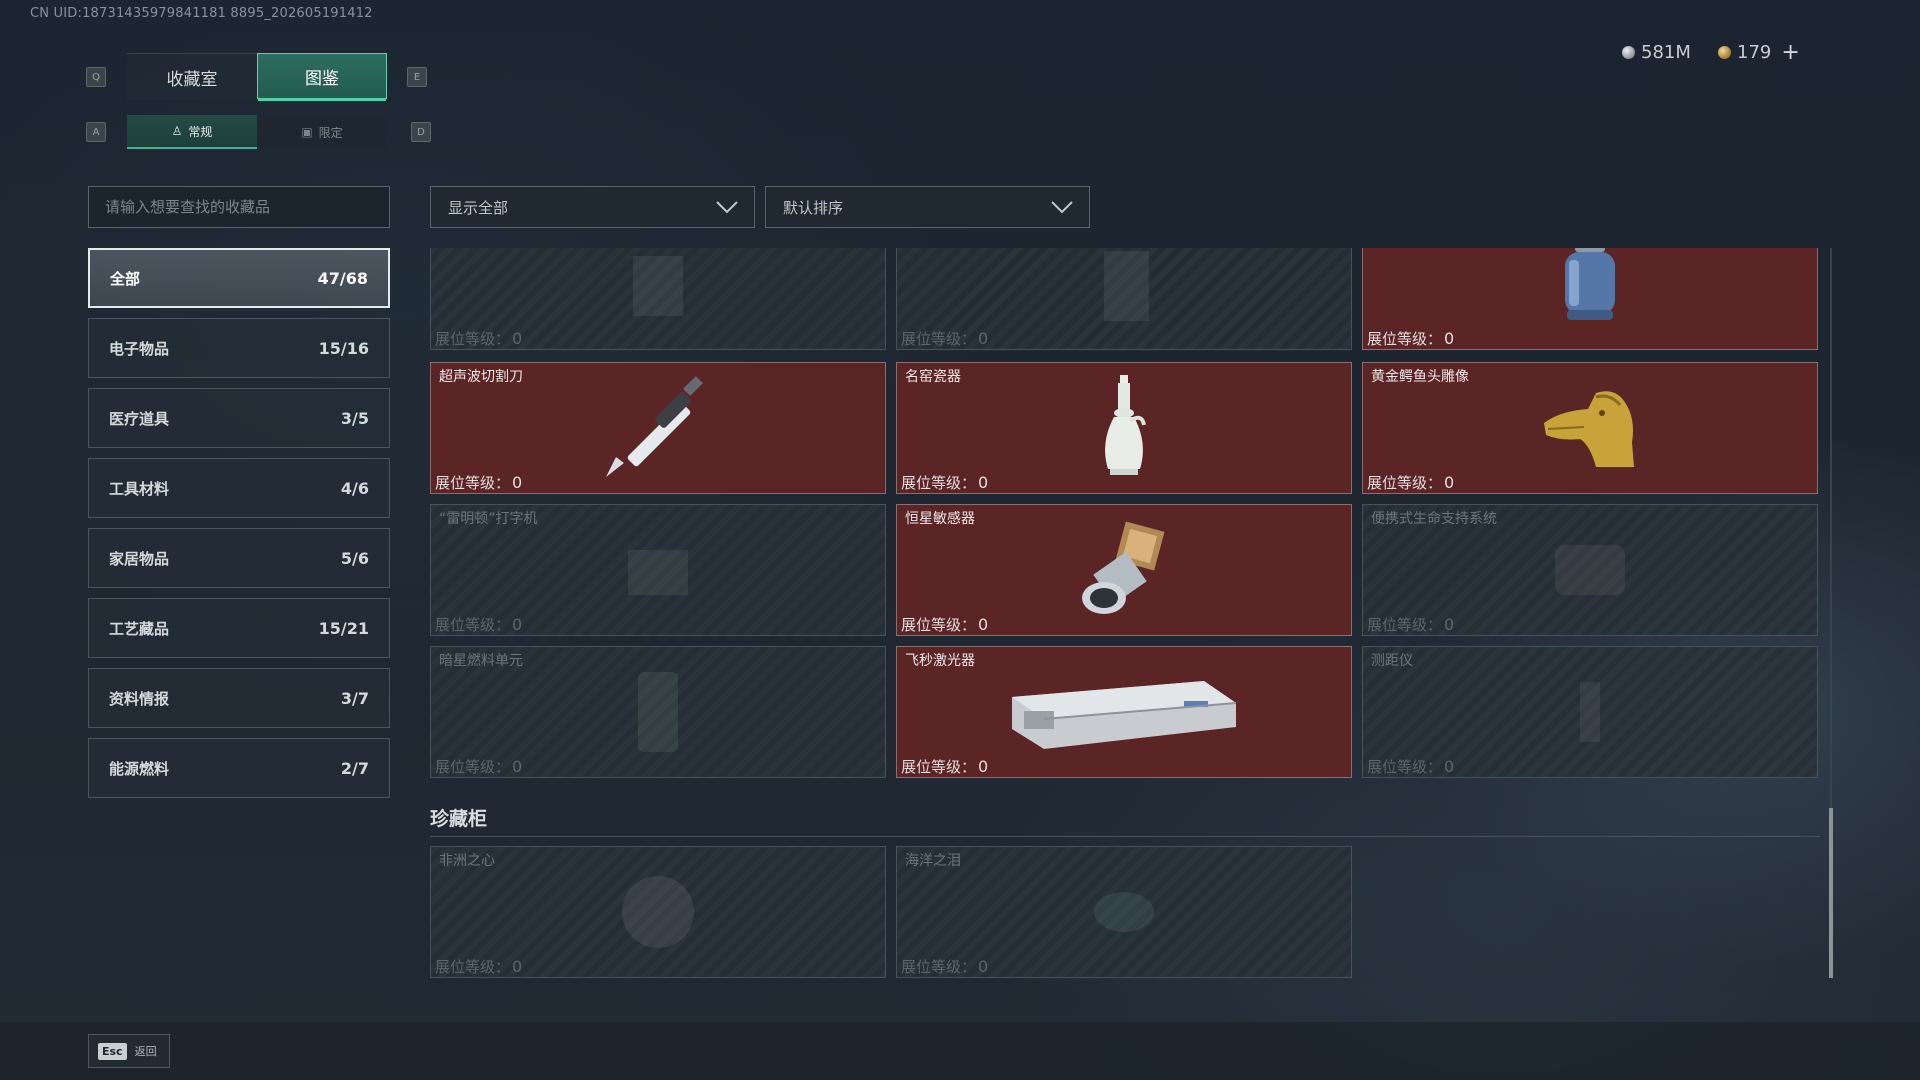  I want to click on category-tools: 工具材料 4/6, so click(239, 488).